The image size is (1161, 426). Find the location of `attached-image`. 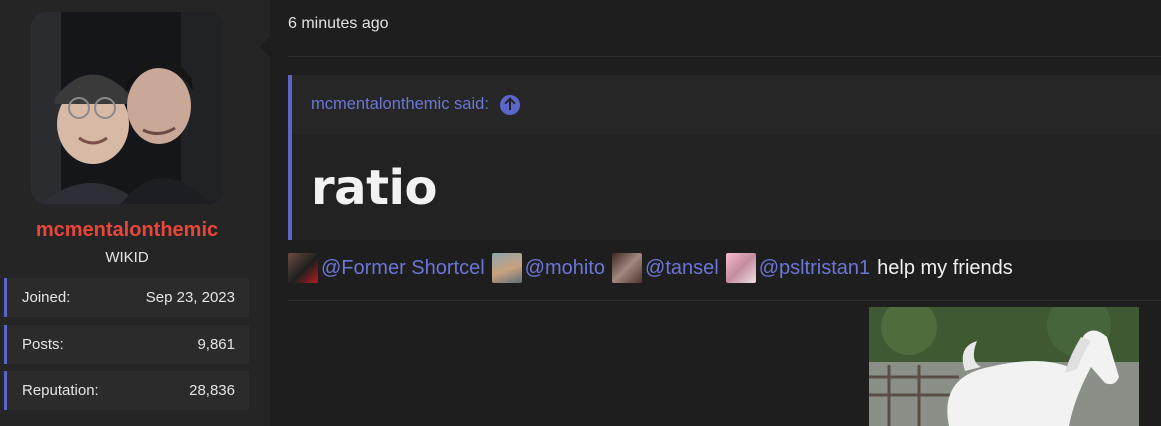

attached-image is located at coordinates (1004, 366).